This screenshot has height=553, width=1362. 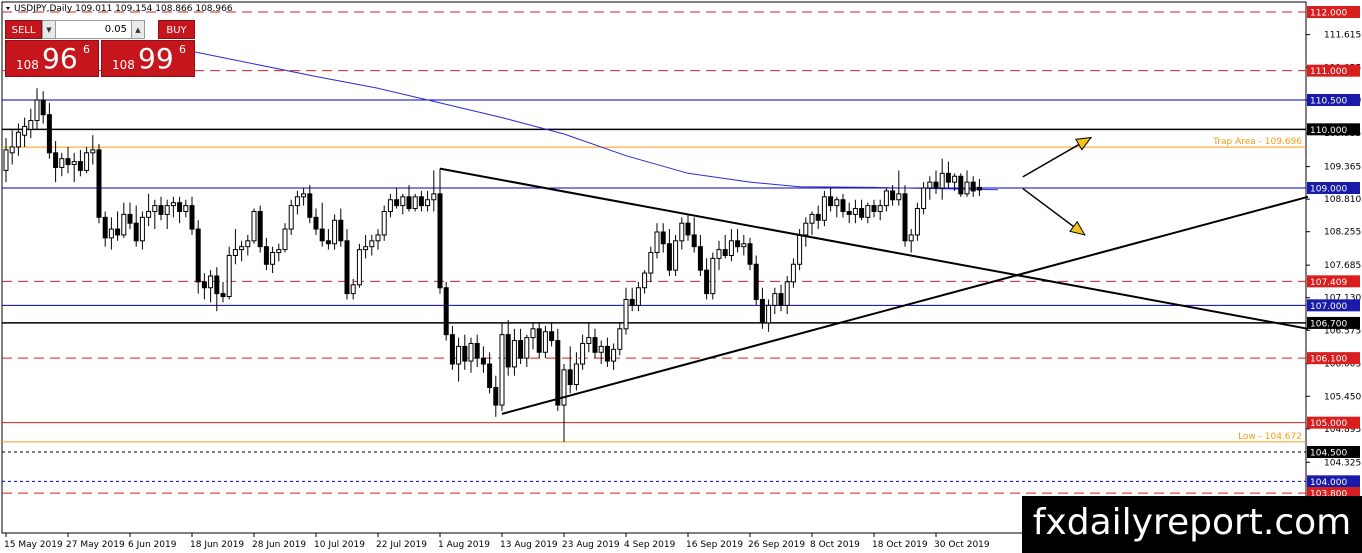 What do you see at coordinates (33, 545) in the screenshot?
I see `x-tick-label: 15 May 2019` at bounding box center [33, 545].